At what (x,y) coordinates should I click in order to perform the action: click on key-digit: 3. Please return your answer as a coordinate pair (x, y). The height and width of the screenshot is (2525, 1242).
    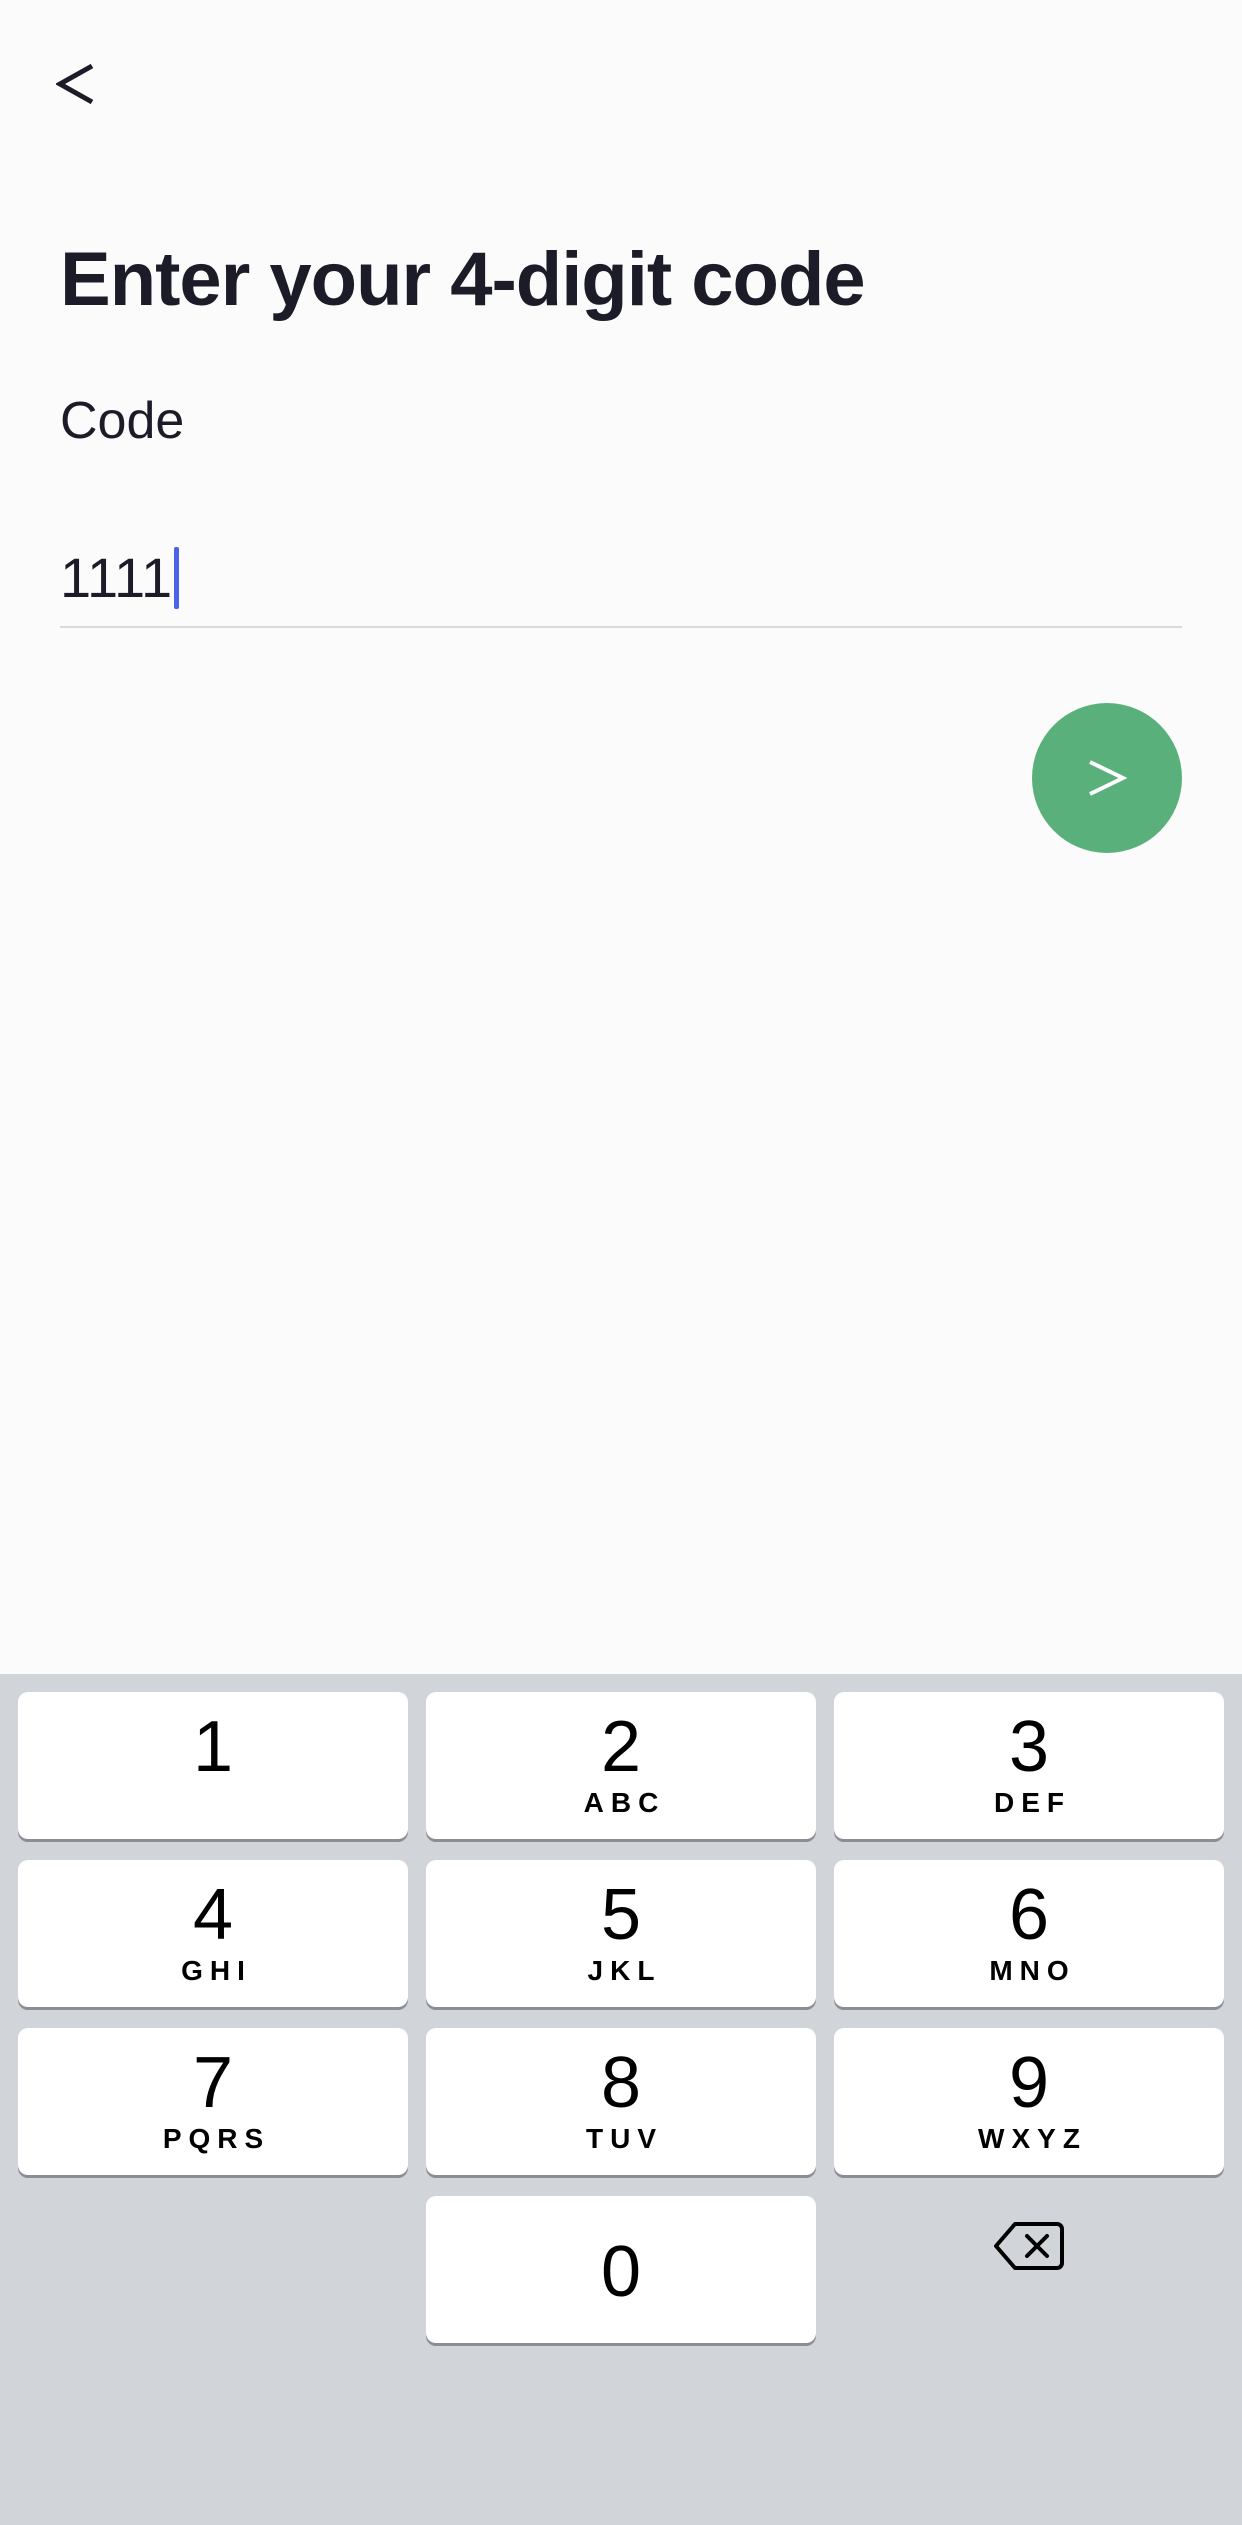
    Looking at the image, I should click on (1029, 1746).